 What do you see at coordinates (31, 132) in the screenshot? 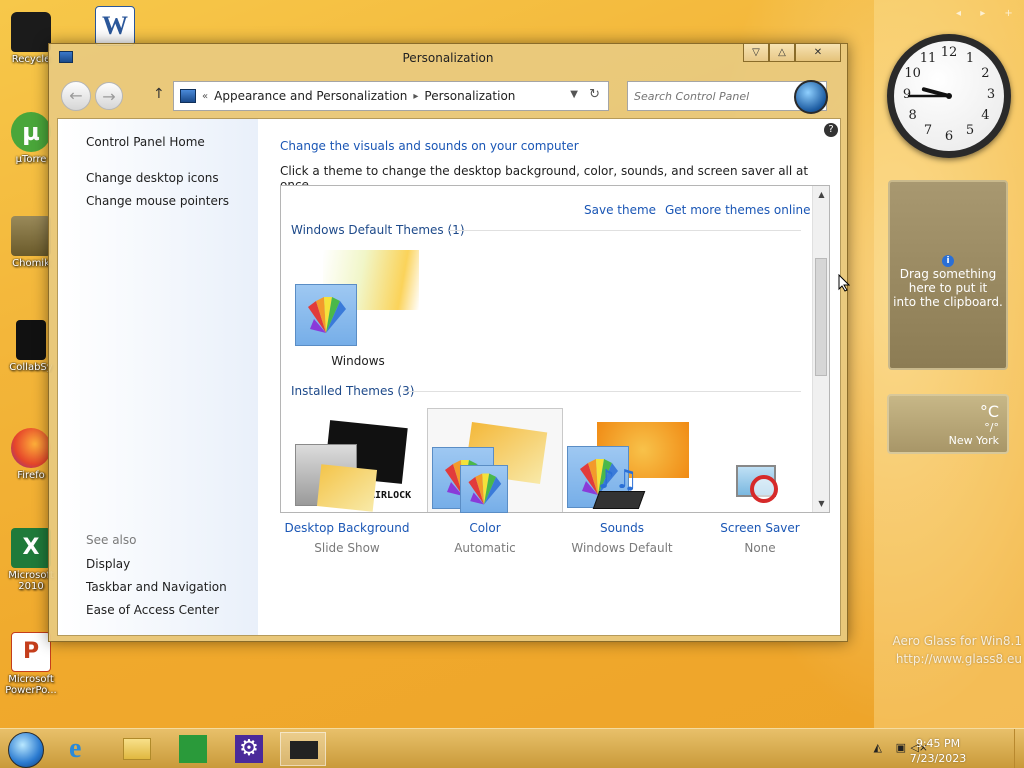
I see `utorrent-icon: µ` at bounding box center [31, 132].